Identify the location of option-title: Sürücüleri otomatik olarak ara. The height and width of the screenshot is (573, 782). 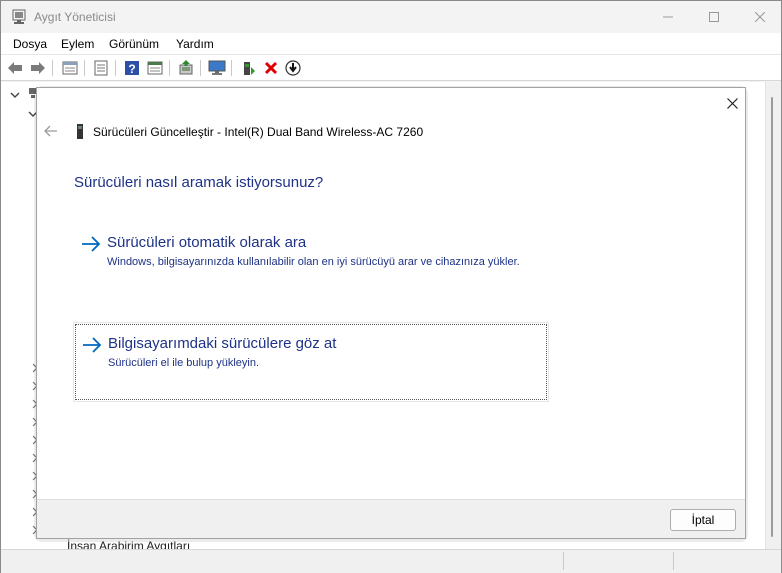
(207, 242).